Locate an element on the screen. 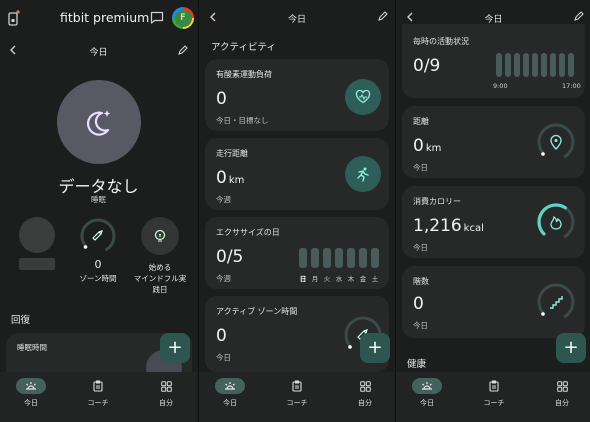  hourly-activity-card: 毎時の活動状況 0/9 9:00 17:00 is located at coordinates (493, 61).